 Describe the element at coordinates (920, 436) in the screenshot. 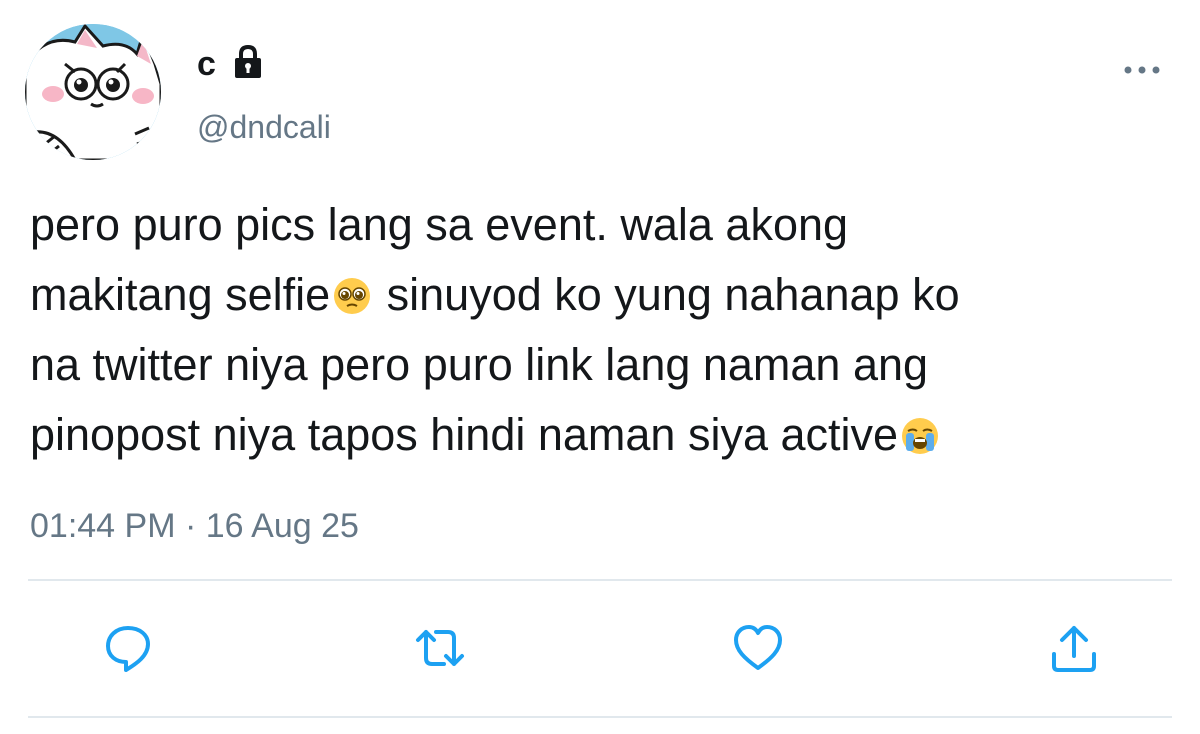

I see `loudly-crying-face-emoji-icon` at that location.